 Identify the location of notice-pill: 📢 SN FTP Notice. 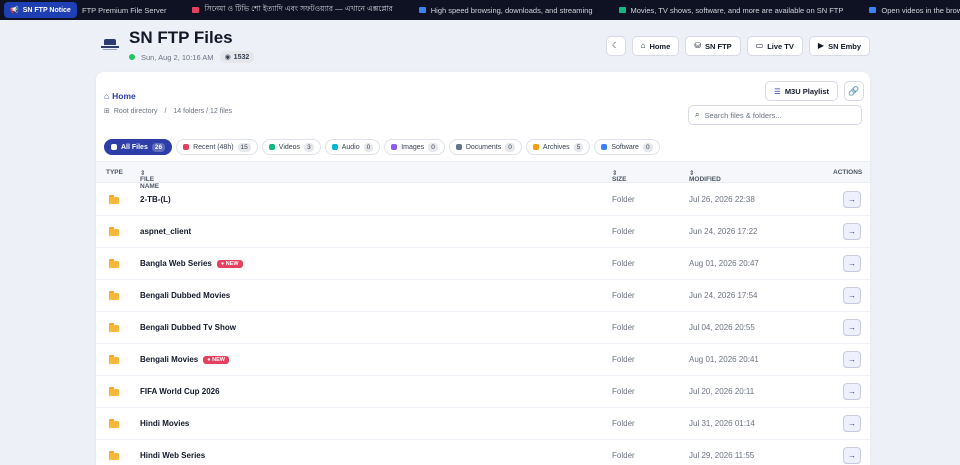
(40, 10).